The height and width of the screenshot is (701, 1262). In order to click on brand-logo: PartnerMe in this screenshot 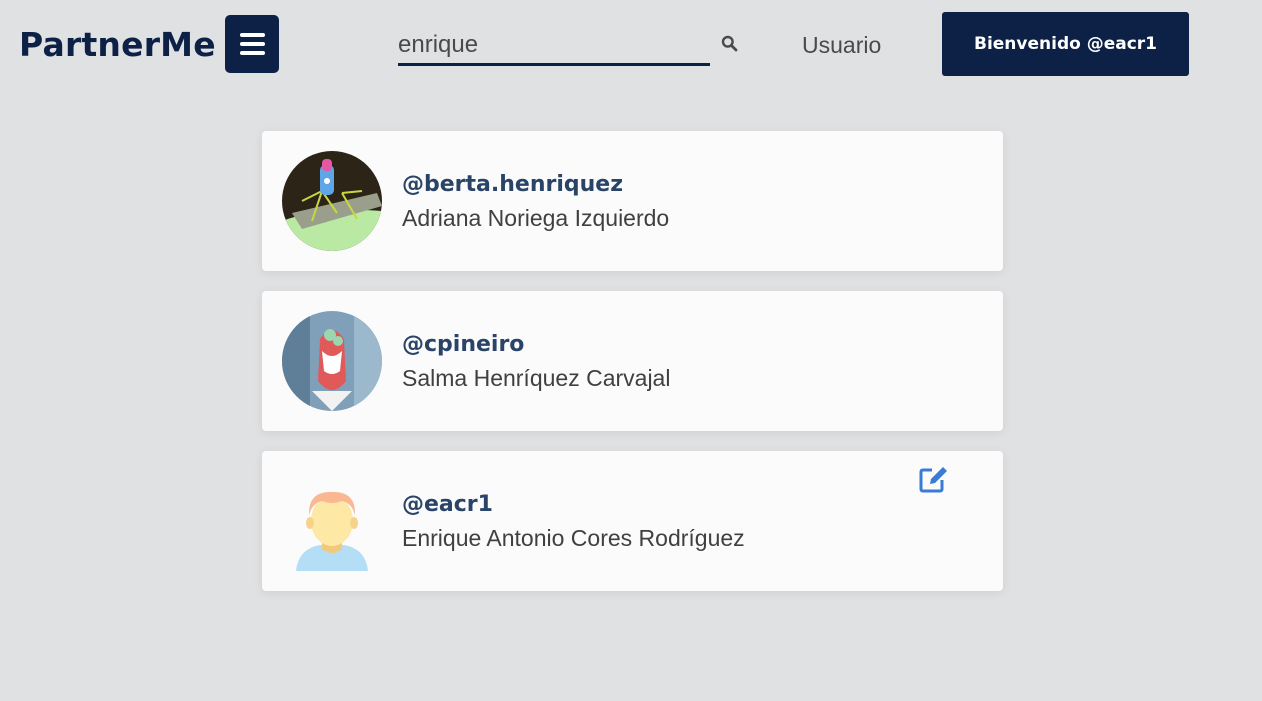, I will do `click(117, 45)`.